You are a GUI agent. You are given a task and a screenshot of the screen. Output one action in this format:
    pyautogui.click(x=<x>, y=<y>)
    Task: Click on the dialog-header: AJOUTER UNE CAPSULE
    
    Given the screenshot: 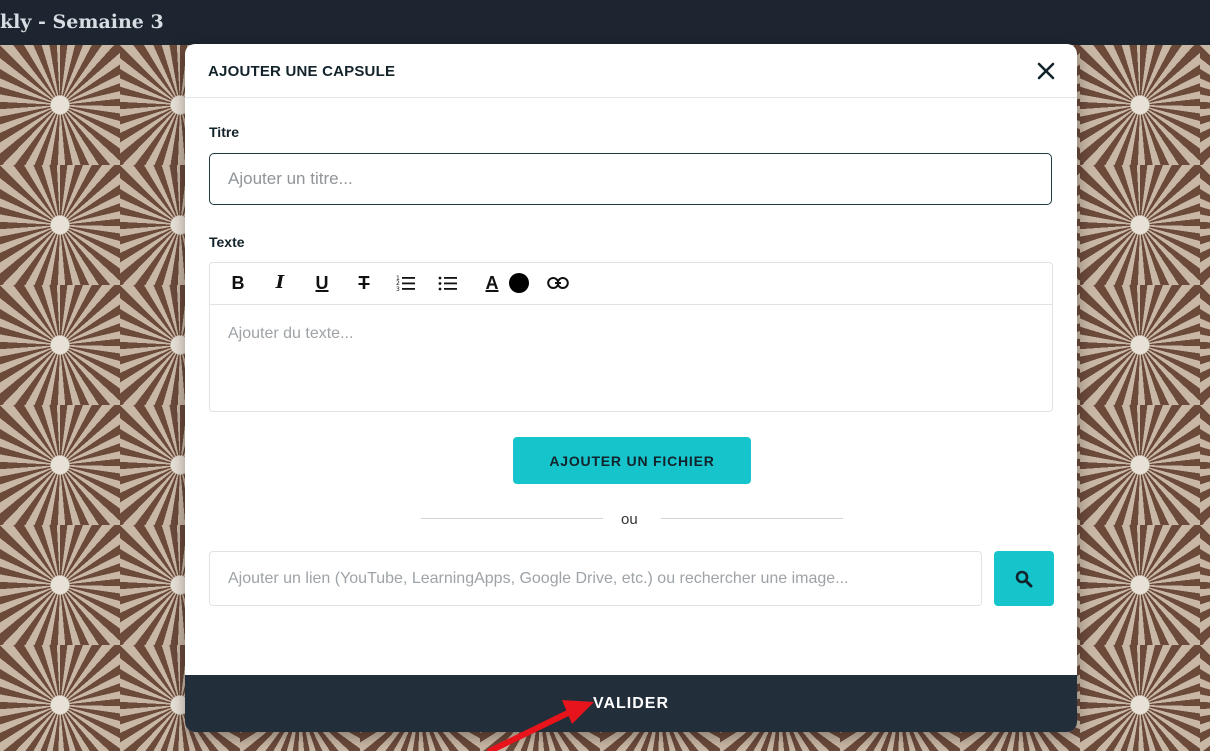 What is the action you would take?
    pyautogui.click(x=631, y=71)
    